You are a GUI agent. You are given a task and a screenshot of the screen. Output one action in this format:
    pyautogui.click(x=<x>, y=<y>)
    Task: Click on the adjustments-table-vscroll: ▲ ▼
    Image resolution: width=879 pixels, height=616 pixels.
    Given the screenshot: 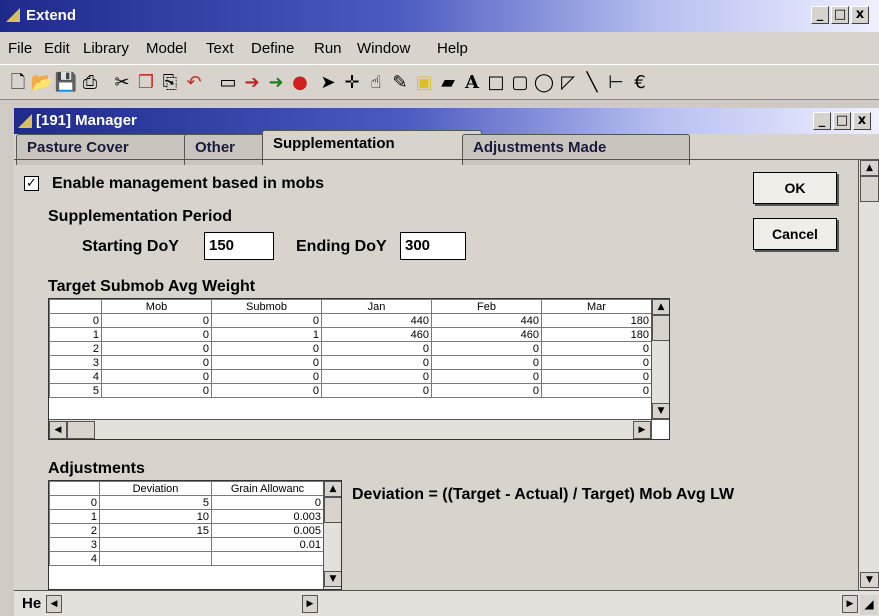 What is the action you would take?
    pyautogui.click(x=332, y=535)
    